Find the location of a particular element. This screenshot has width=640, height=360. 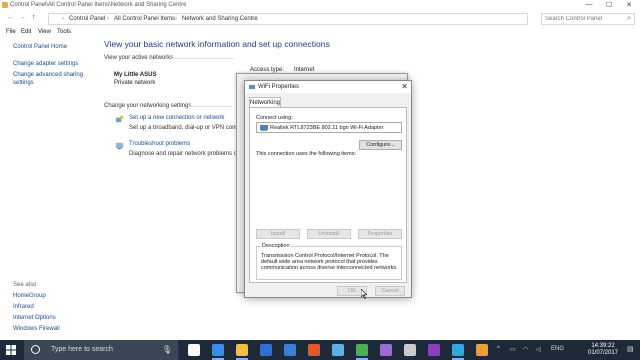

mouse-pointer-icon is located at coordinates (364, 294).